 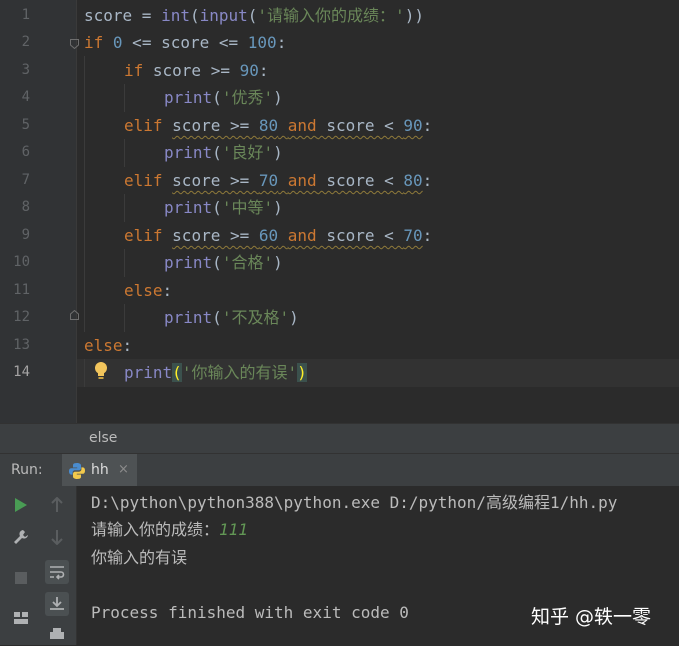 What do you see at coordinates (196, 70) in the screenshot?
I see `code-line: if score >= 90:` at bounding box center [196, 70].